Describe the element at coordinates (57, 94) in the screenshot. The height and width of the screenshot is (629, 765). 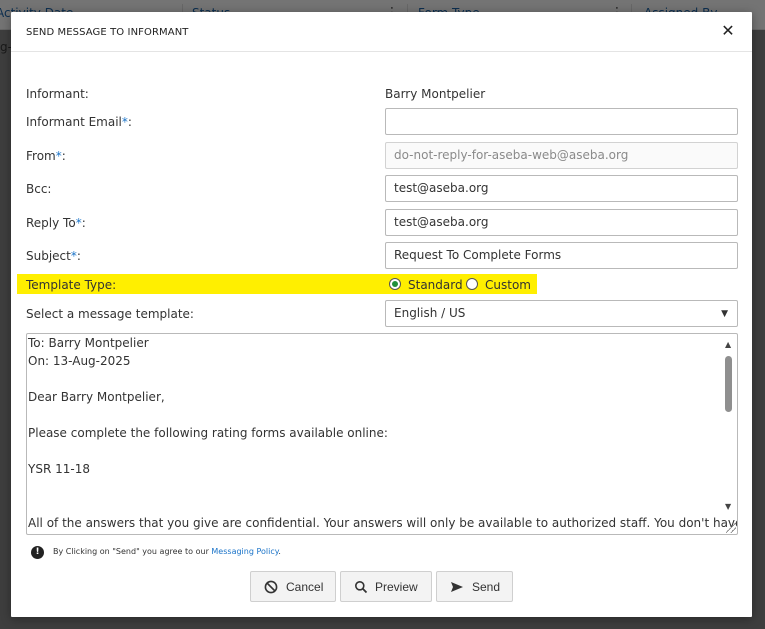
I see `informant-label: Informant:` at that location.